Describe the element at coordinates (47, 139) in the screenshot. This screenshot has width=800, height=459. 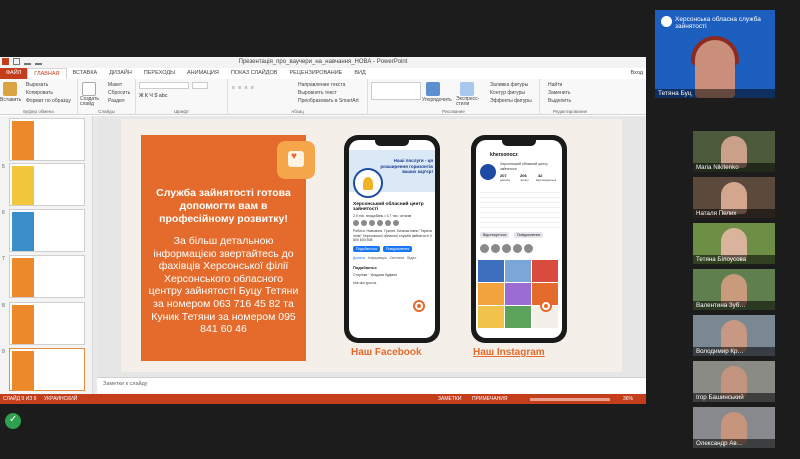
I see `slide-thumbnail` at that location.